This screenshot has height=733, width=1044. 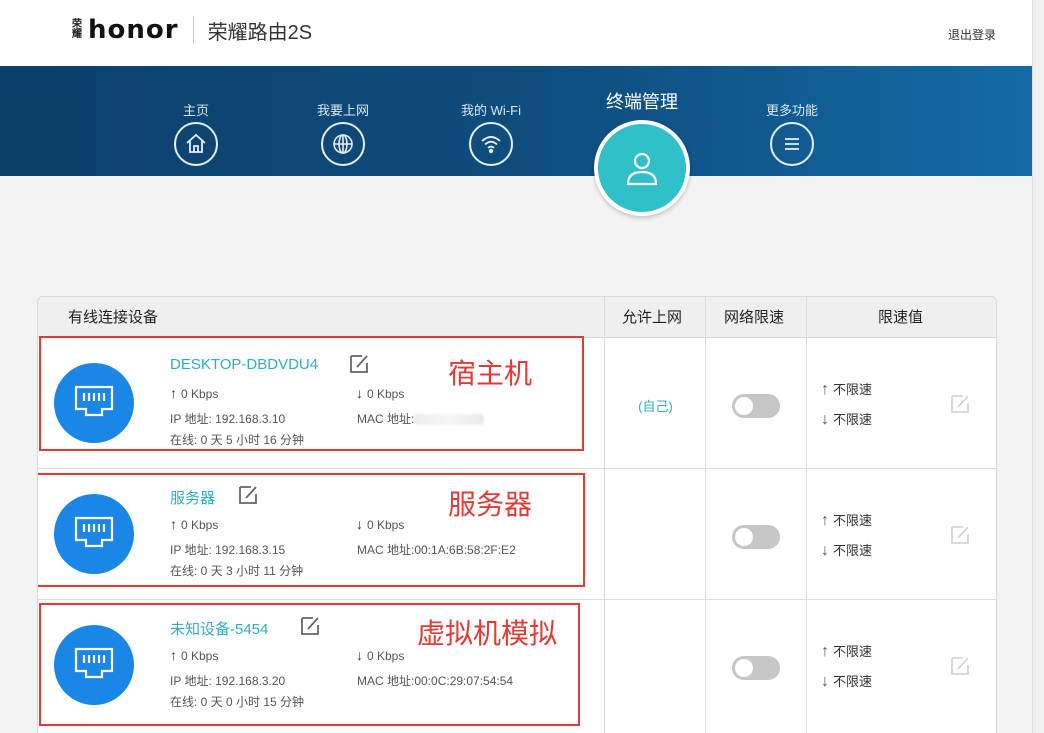 I want to click on brand-logo: 荣耀 honor 荣耀路由2S, so click(x=192, y=30).